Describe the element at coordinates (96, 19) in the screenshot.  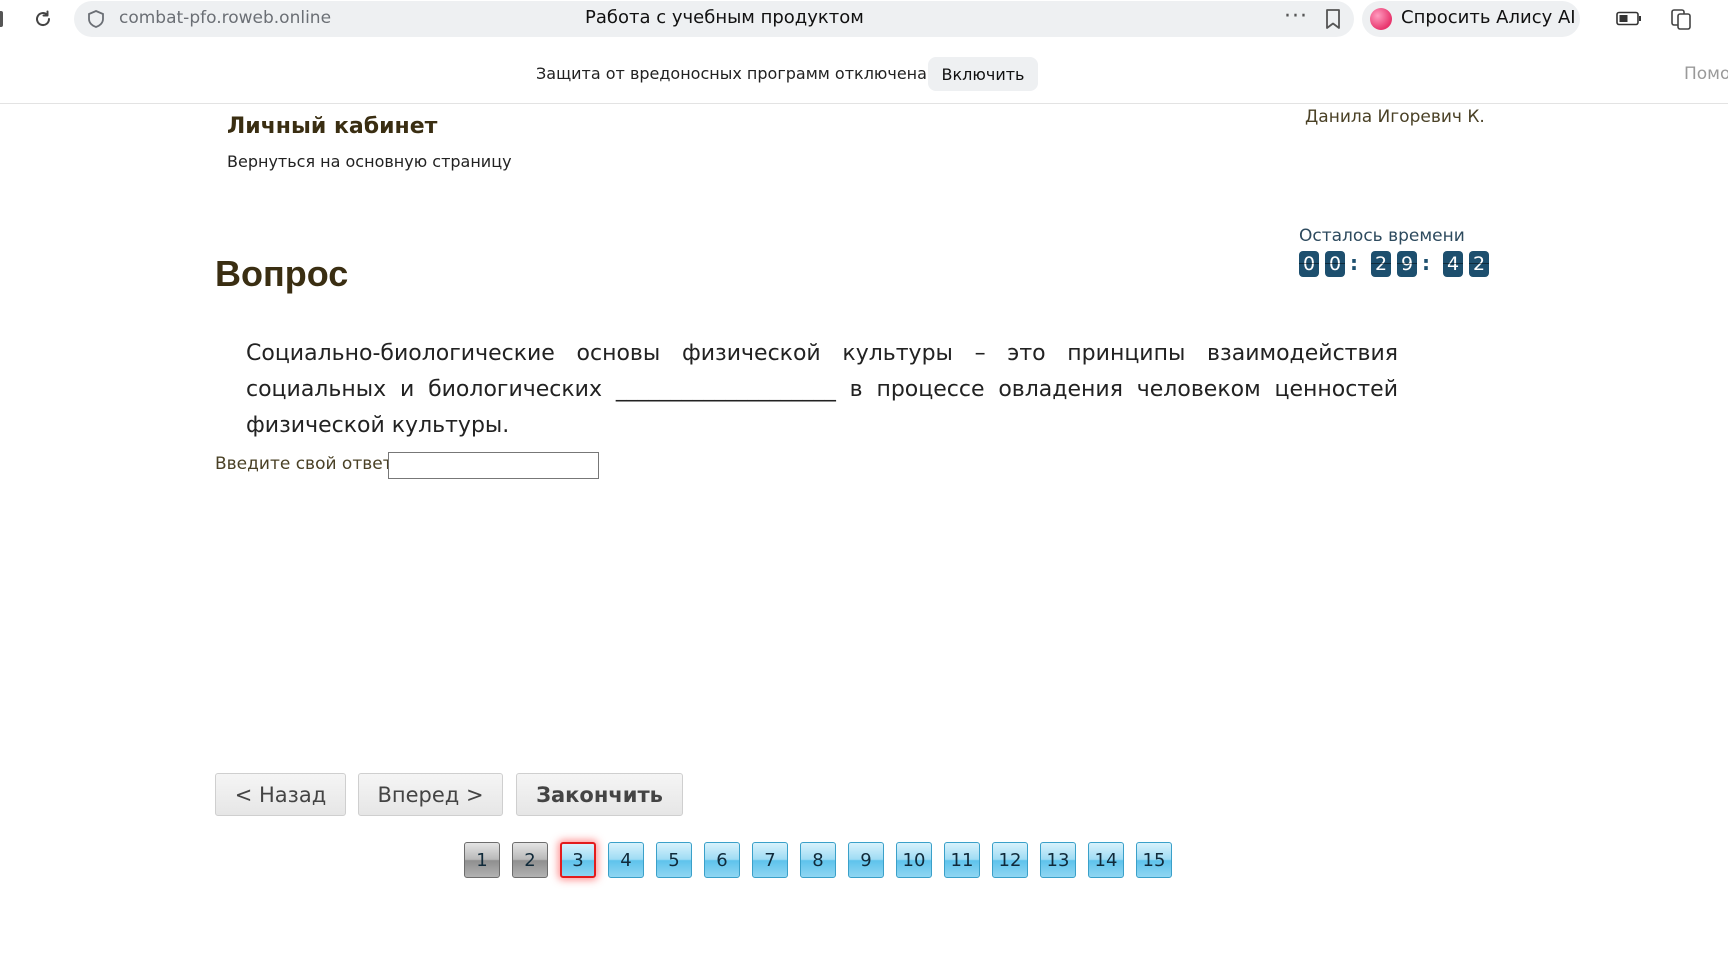
I see `shield-icon` at that location.